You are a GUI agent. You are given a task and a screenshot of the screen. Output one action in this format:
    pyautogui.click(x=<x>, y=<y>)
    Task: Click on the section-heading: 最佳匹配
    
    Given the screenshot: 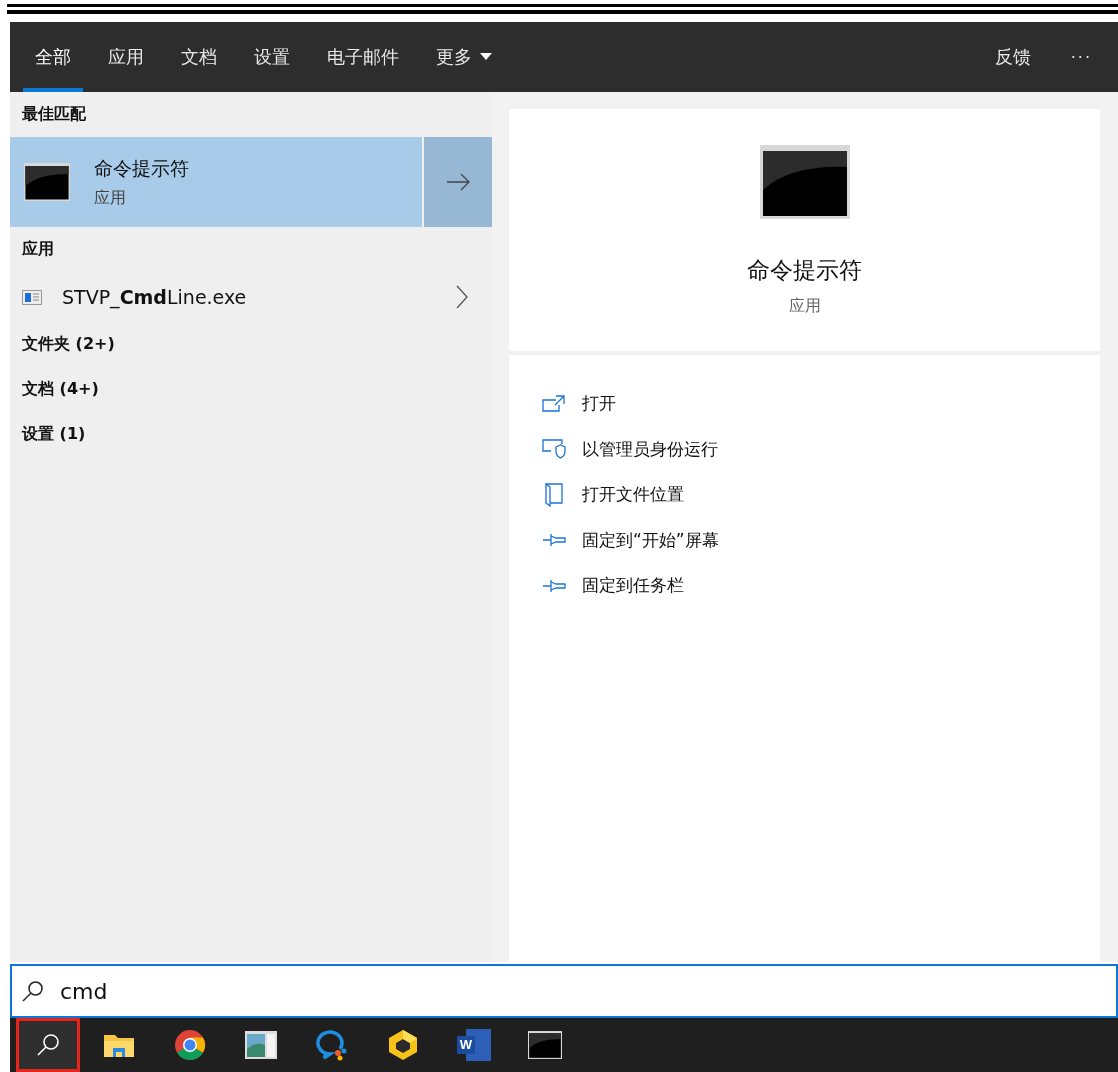 What is the action you would take?
    pyautogui.click(x=54, y=114)
    